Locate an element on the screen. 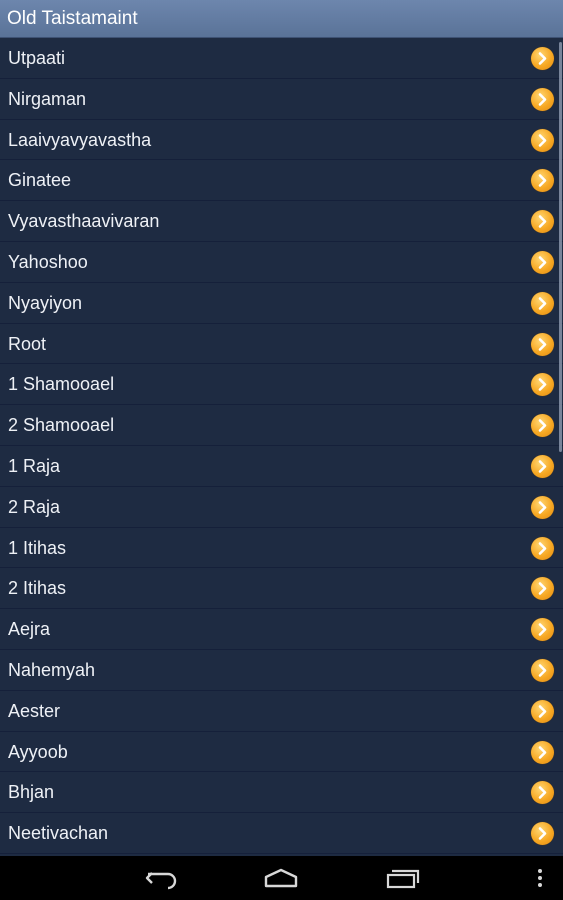 The image size is (563, 900). book-name: Aejra is located at coordinates (29, 629).